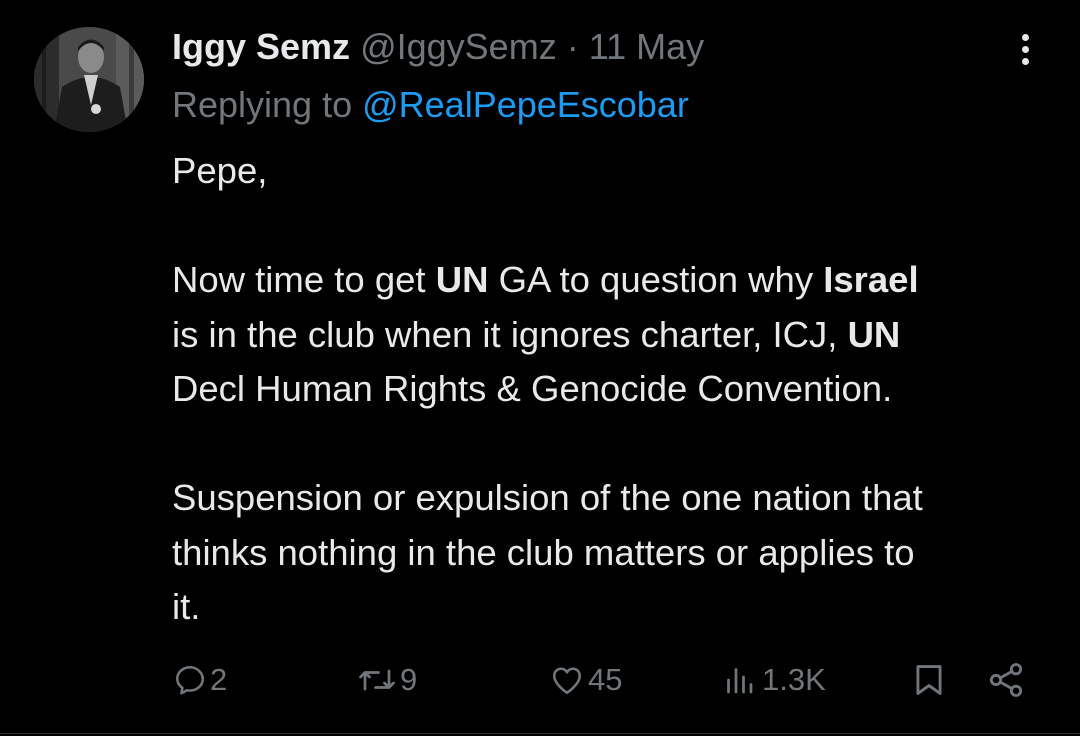  I want to click on like-button: 45, so click(585, 680).